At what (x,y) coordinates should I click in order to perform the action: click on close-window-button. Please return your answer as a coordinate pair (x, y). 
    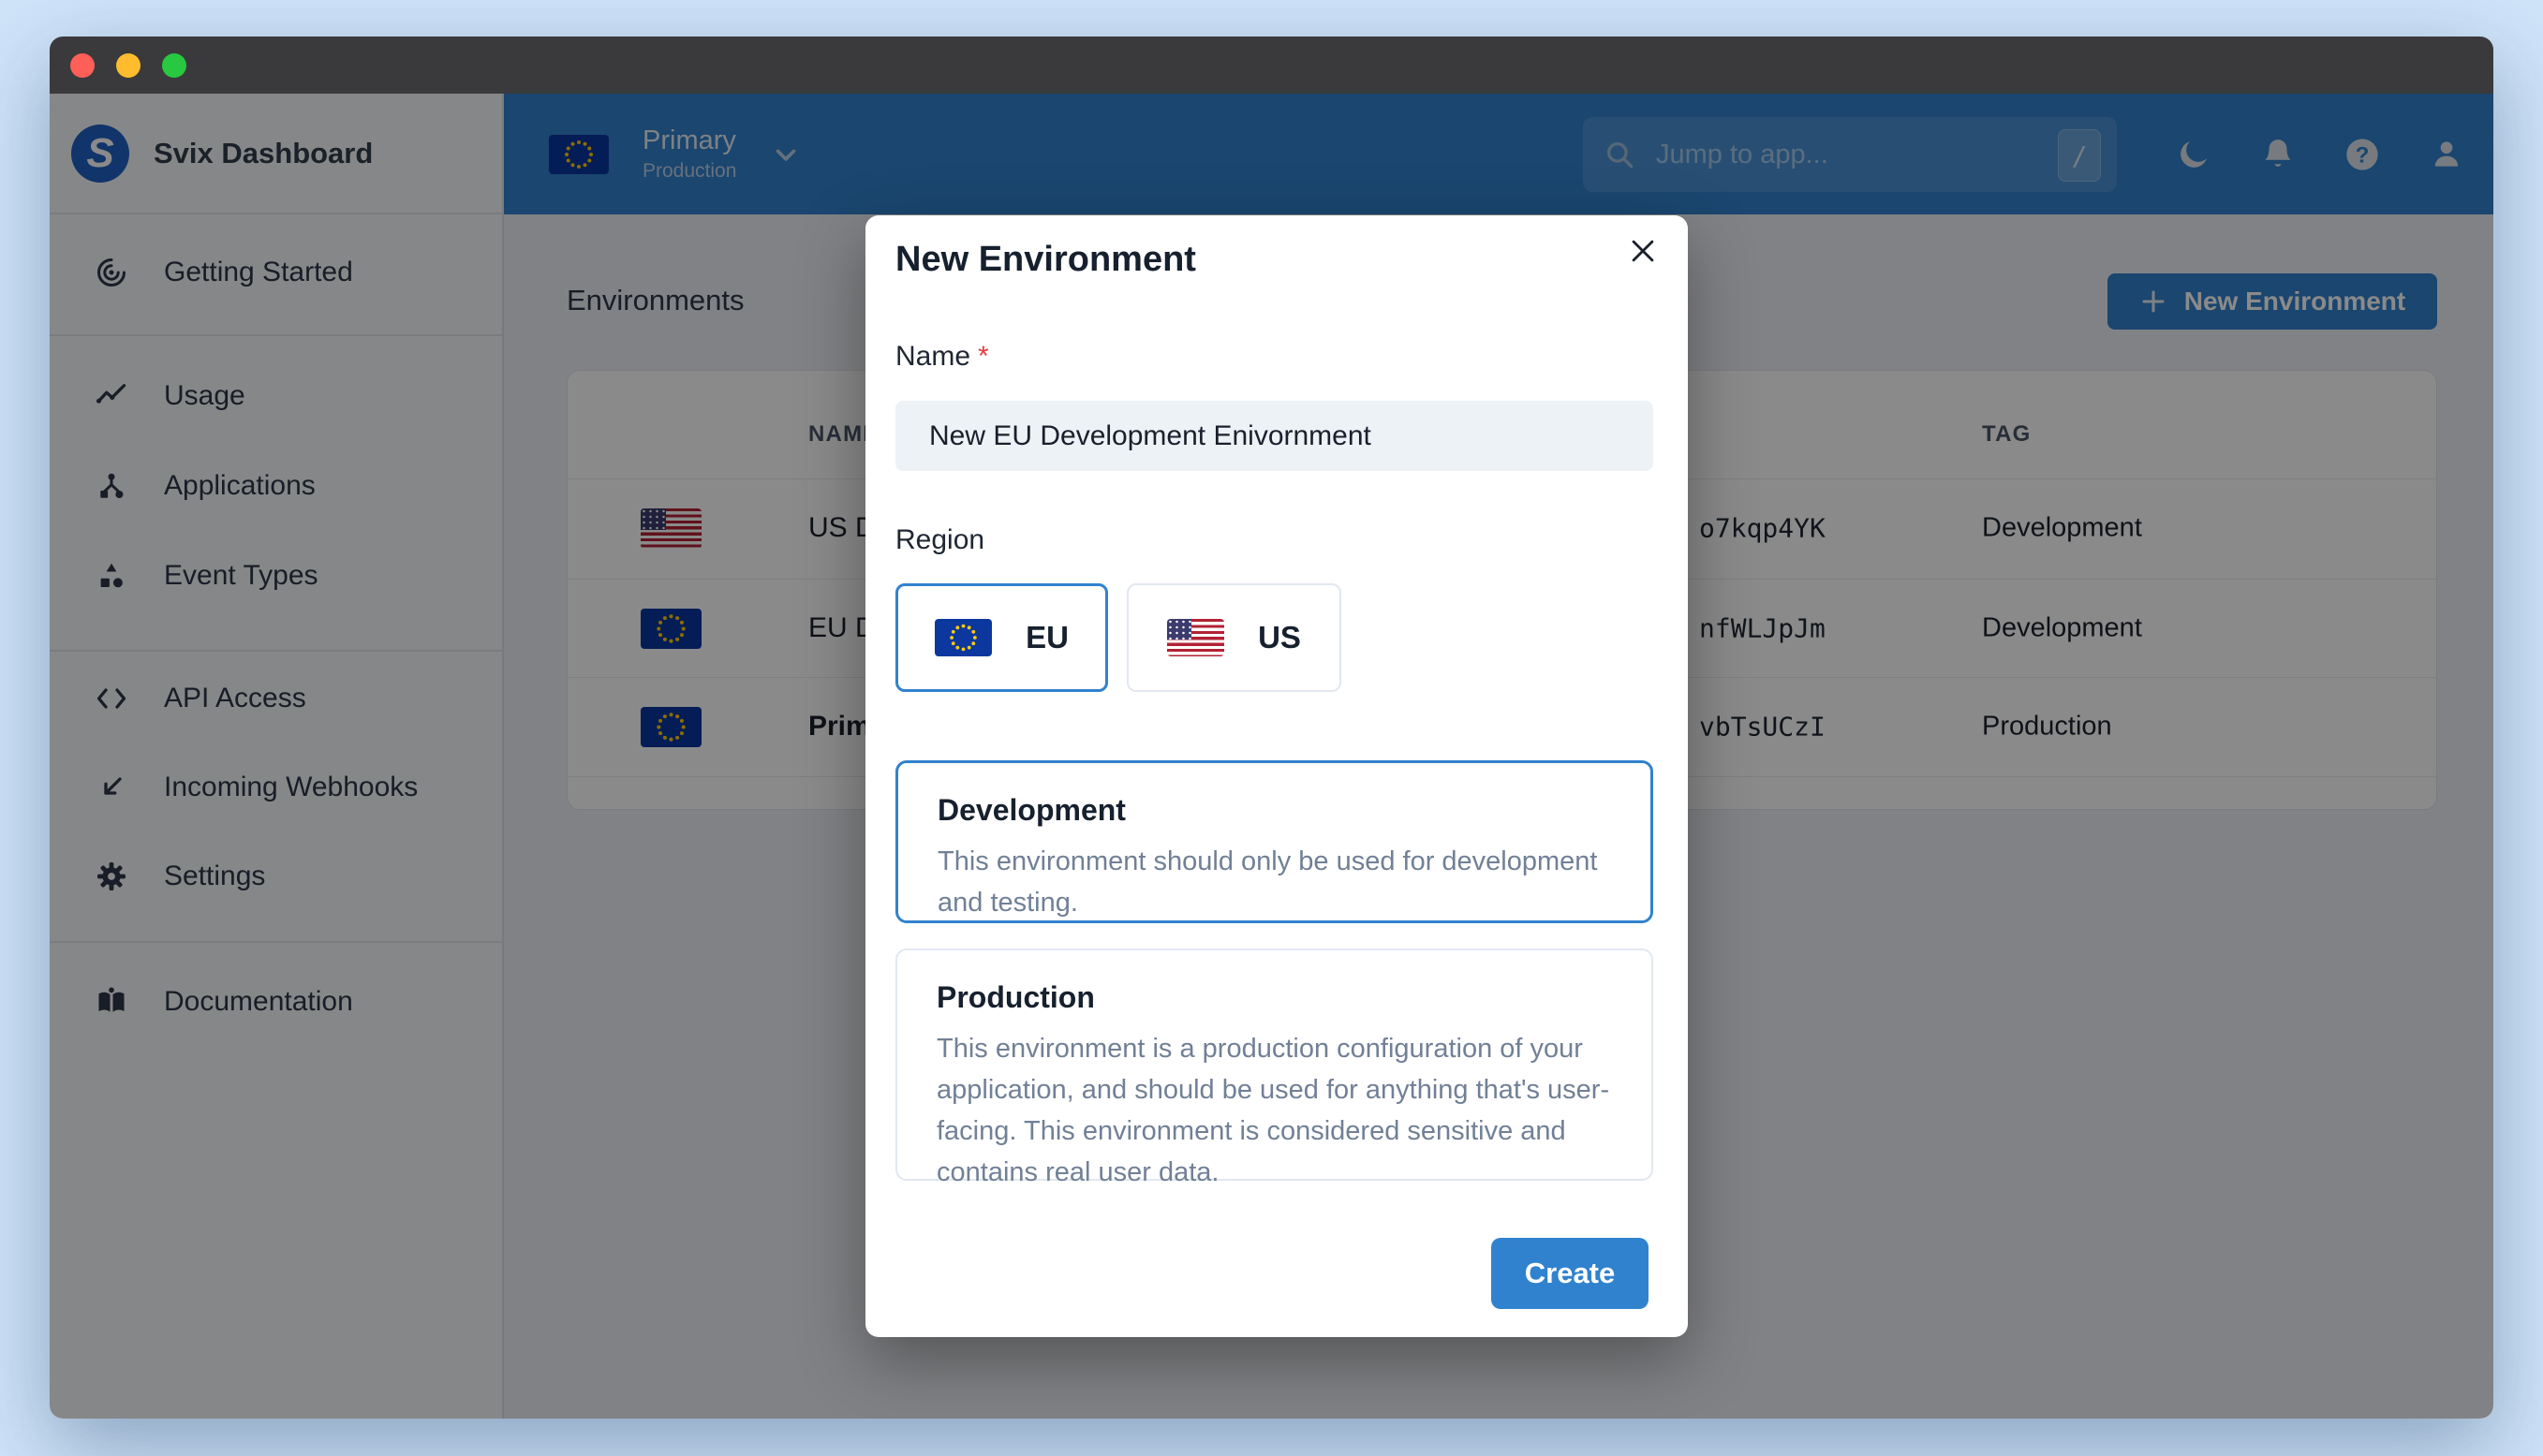
    Looking at the image, I should click on (82, 65).